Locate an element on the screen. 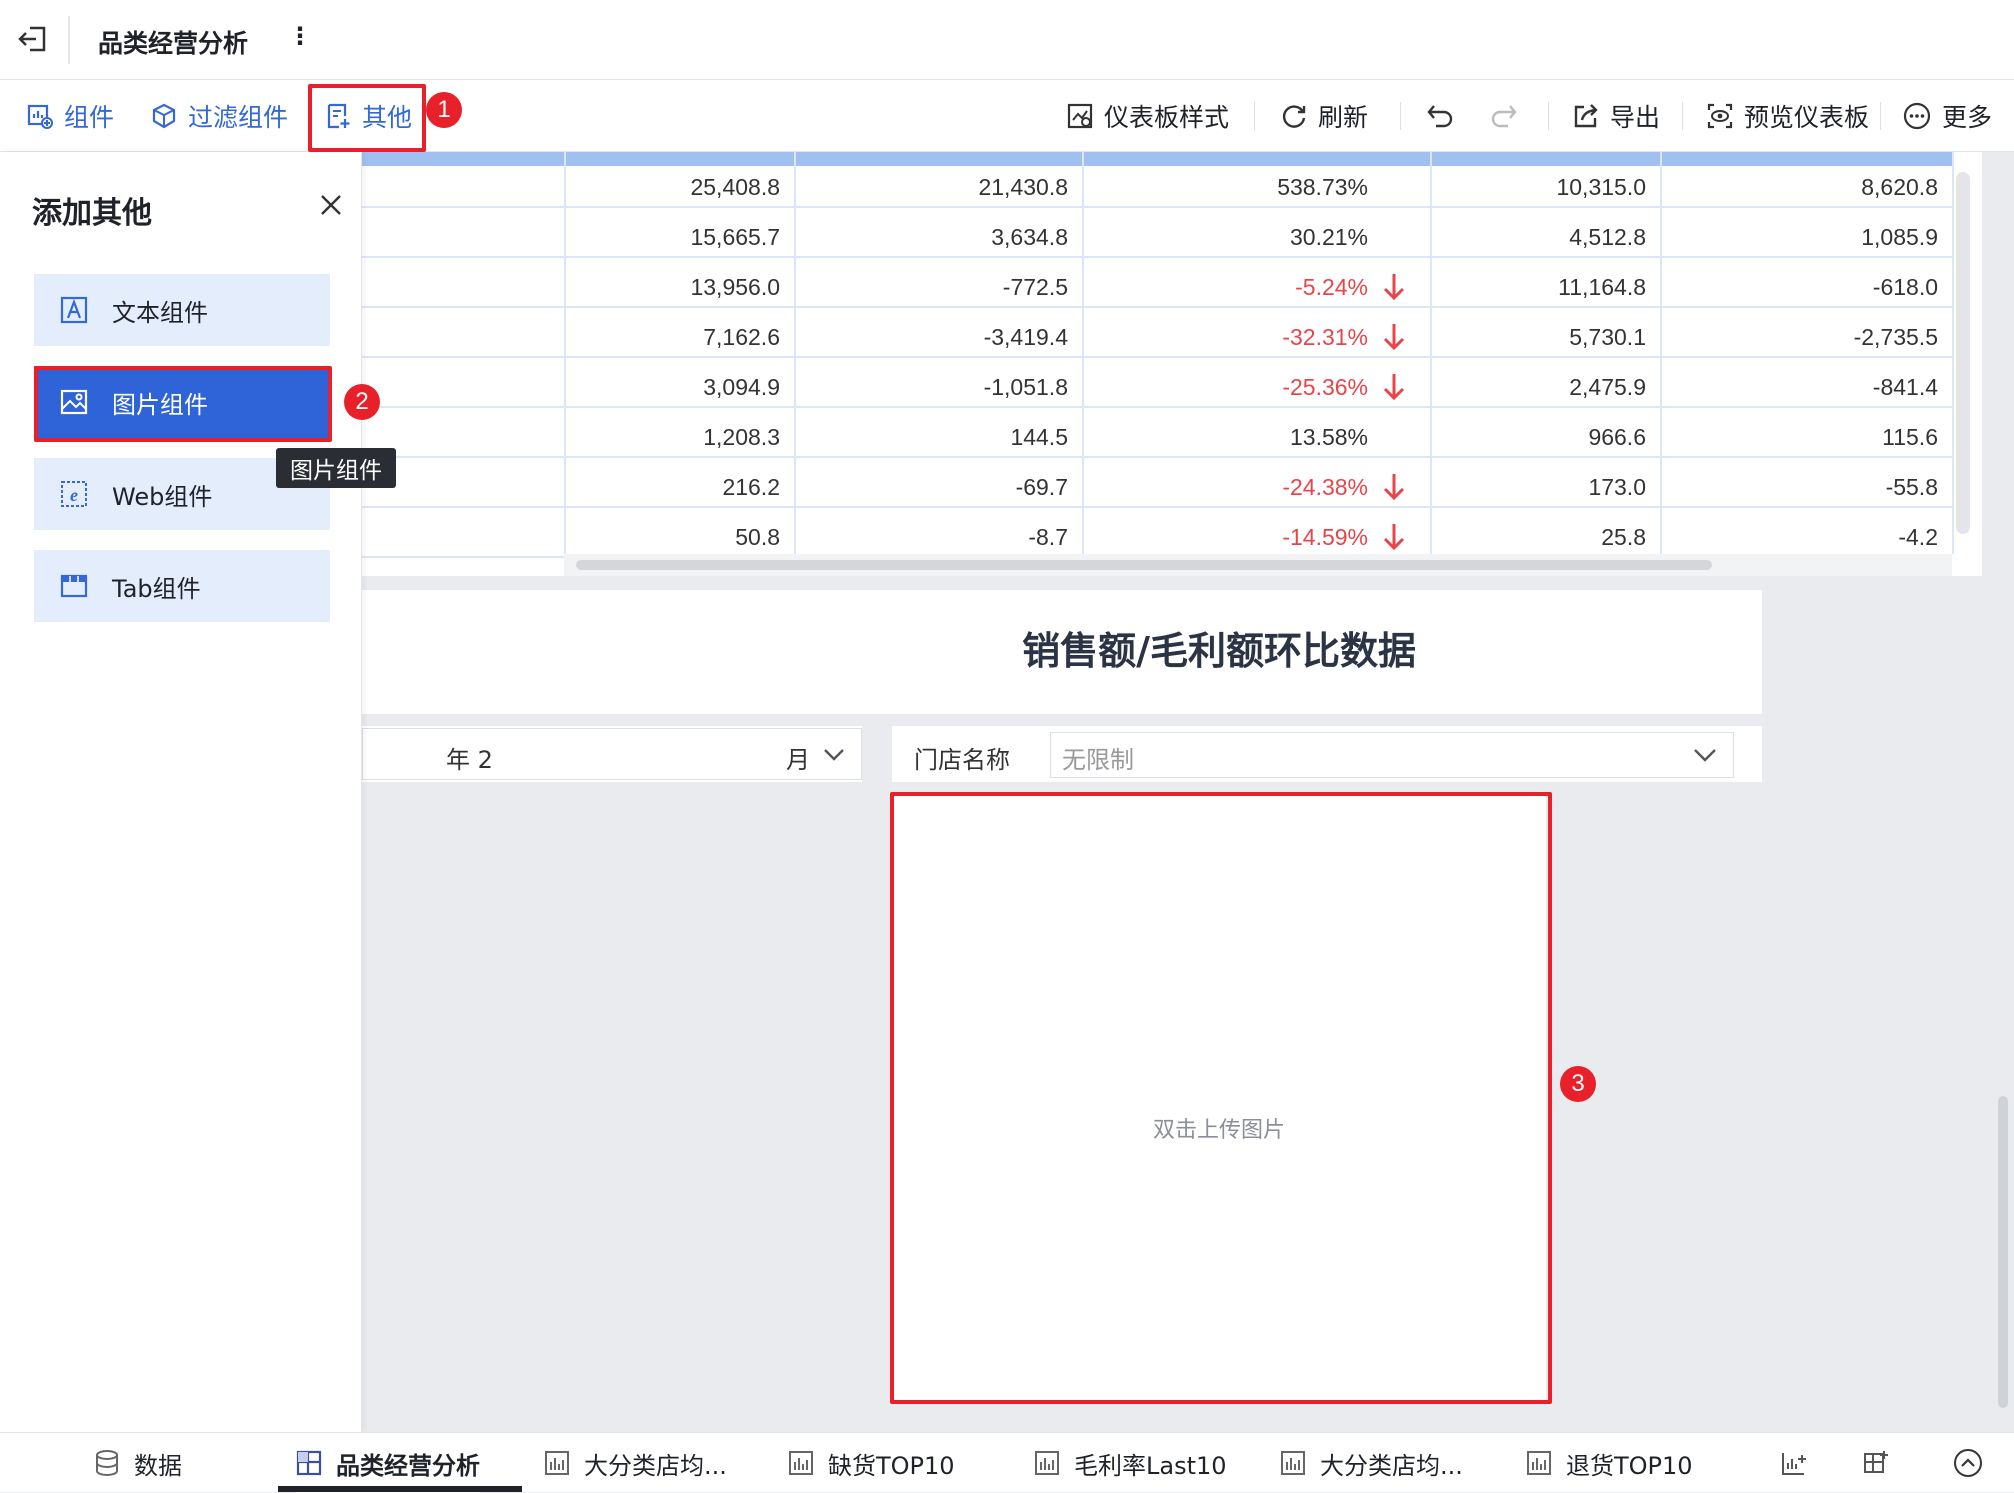  section-title-card: 销售额/毛利额环比数据 is located at coordinates (1062, 652).